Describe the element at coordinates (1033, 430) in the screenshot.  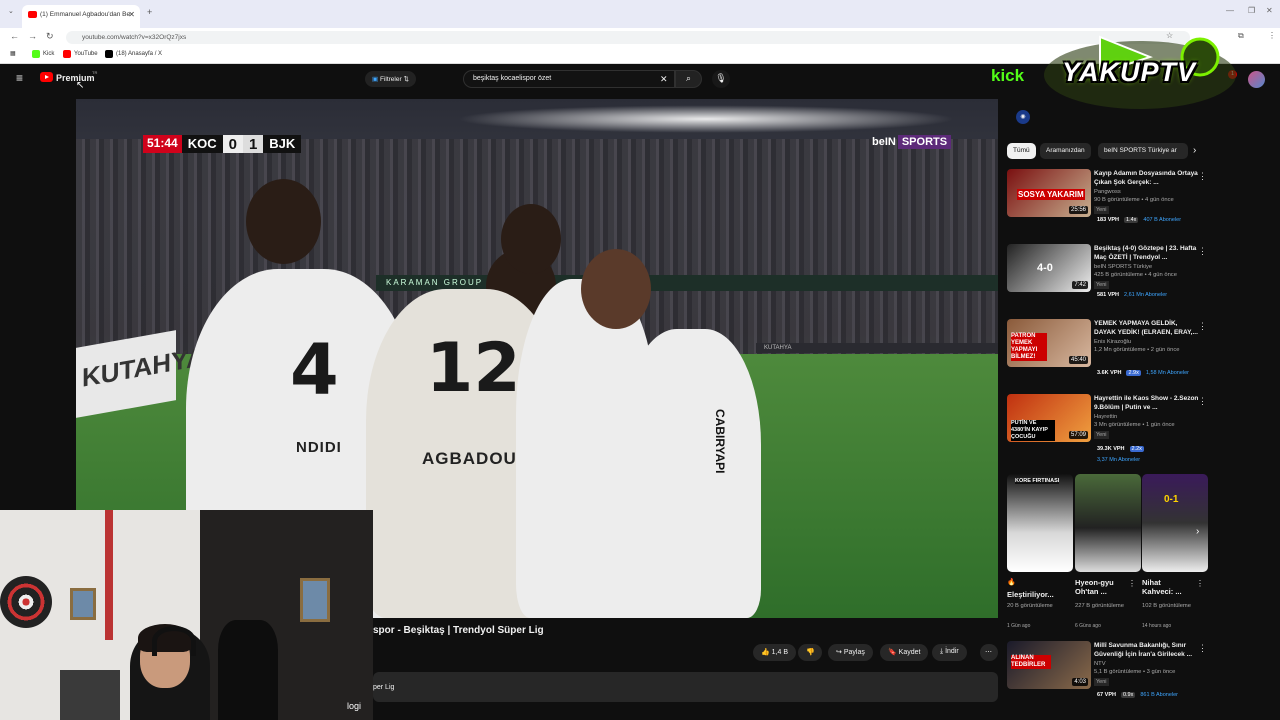
I see `thumbnail-text: PUTİN VE 4380'İN KAYIP ÇOCUĞU` at that location.